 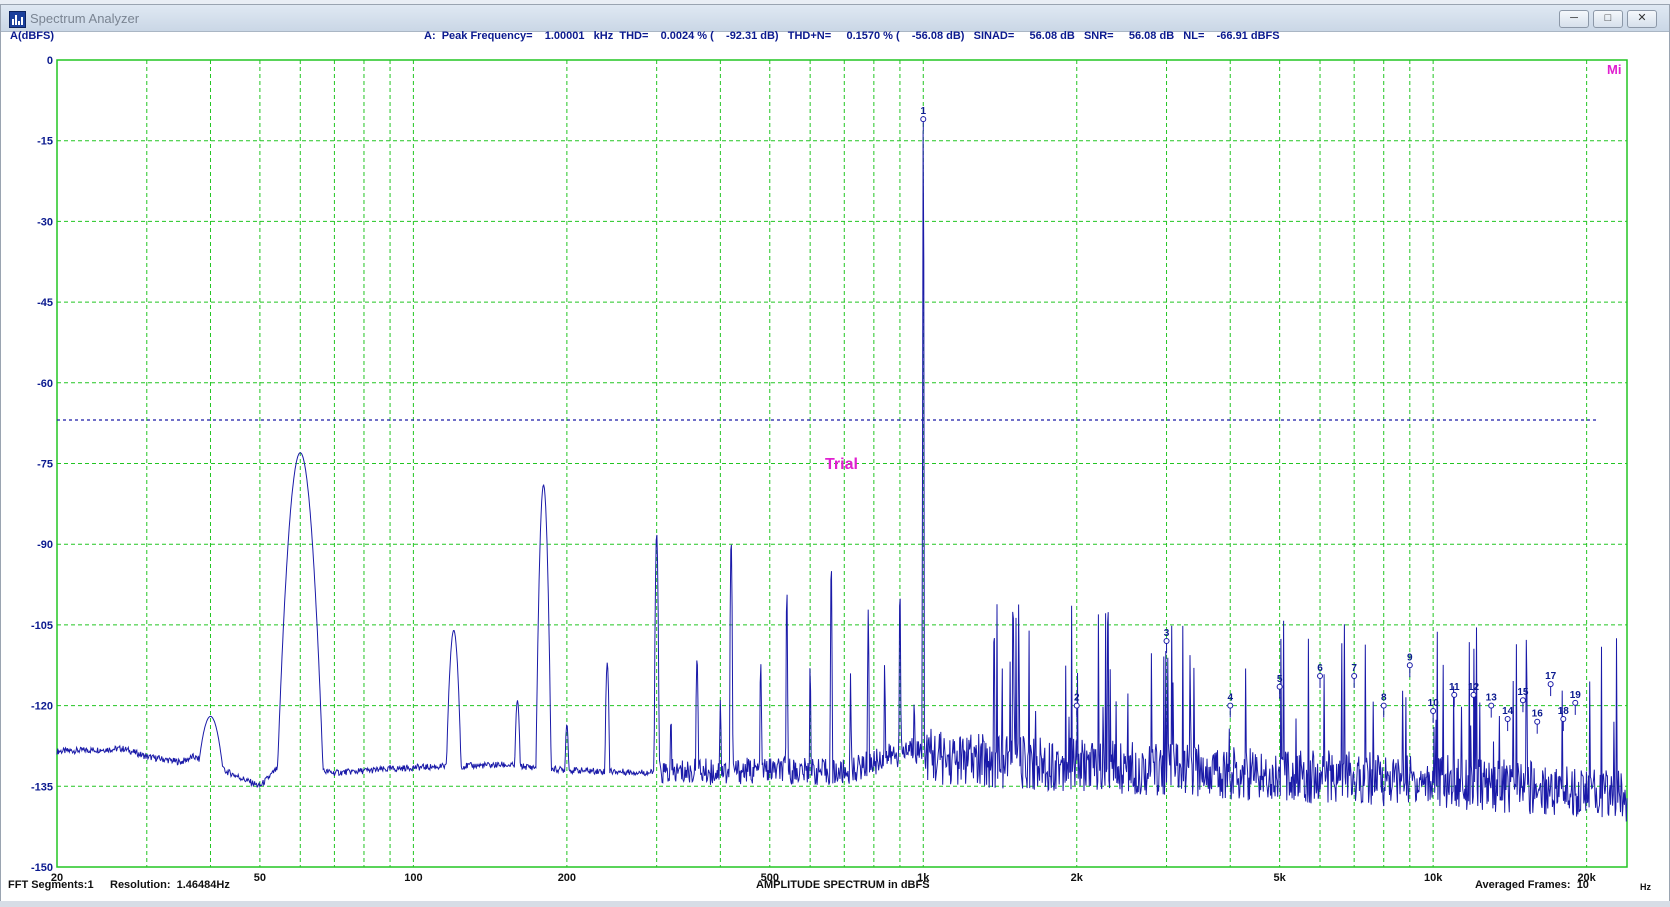 I want to click on harmonic-marker-label: 14, so click(x=1508, y=711).